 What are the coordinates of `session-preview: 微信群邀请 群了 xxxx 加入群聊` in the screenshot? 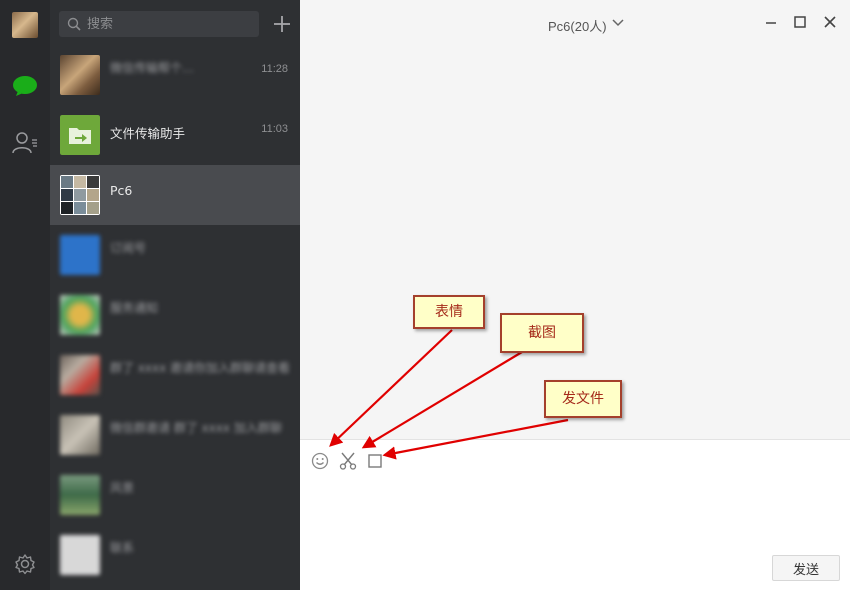 It's located at (196, 428).